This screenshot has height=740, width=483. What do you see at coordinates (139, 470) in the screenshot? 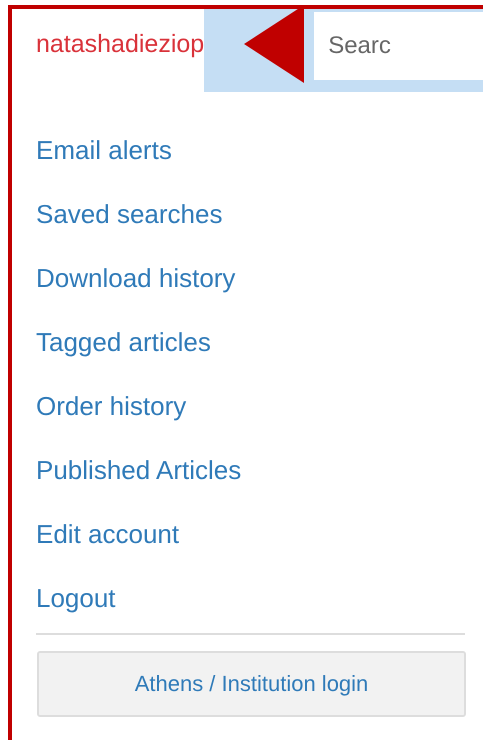
I see `menu-link: Published Articles` at bounding box center [139, 470].